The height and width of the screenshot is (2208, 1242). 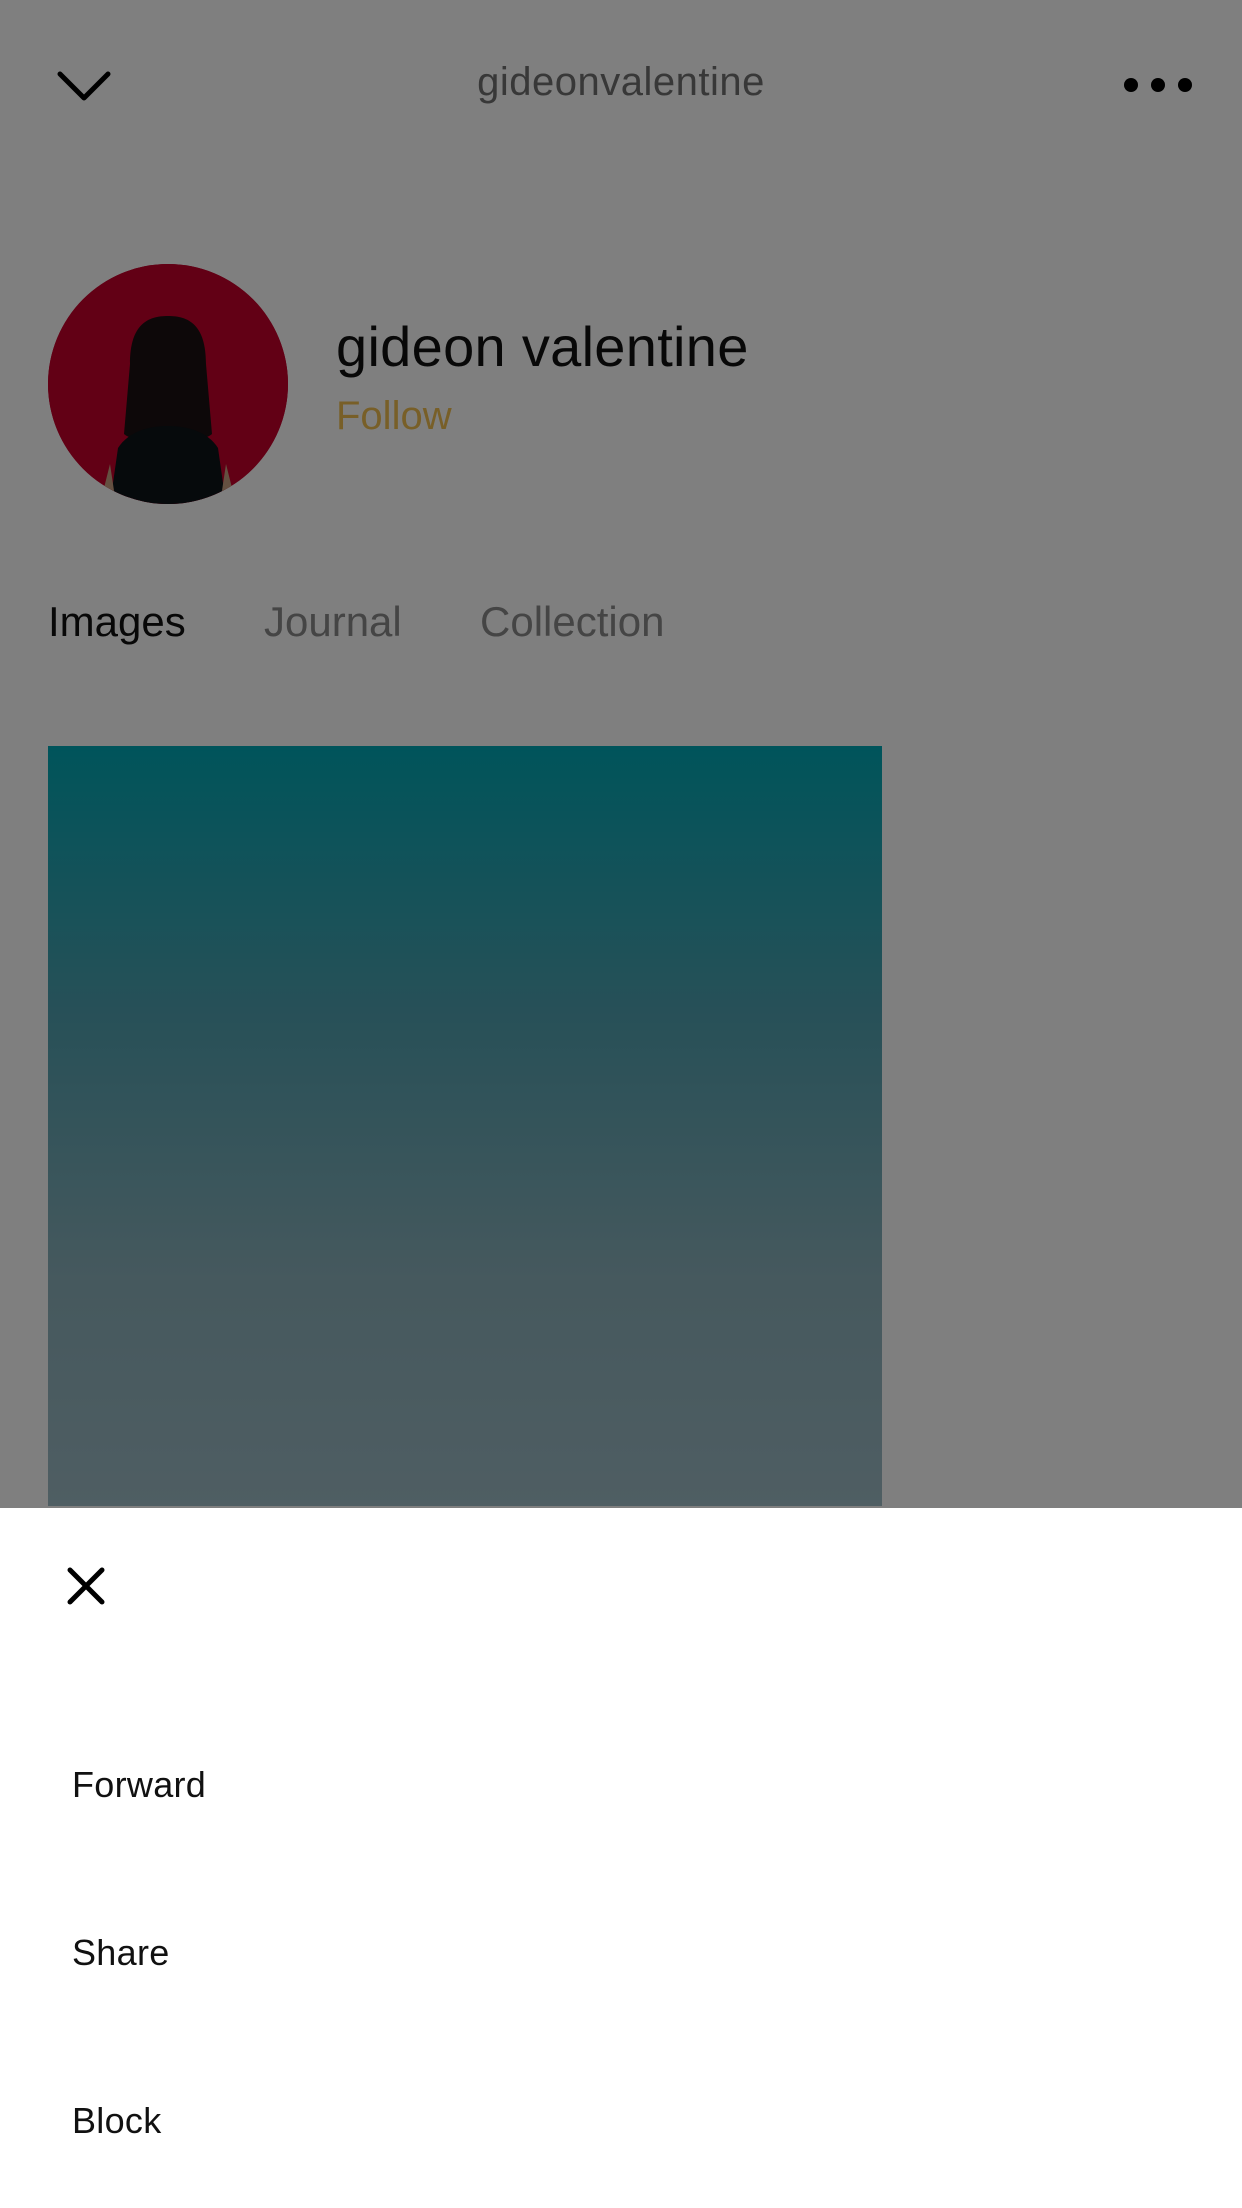 I want to click on share-menu-item: Share, so click(x=121, y=1953).